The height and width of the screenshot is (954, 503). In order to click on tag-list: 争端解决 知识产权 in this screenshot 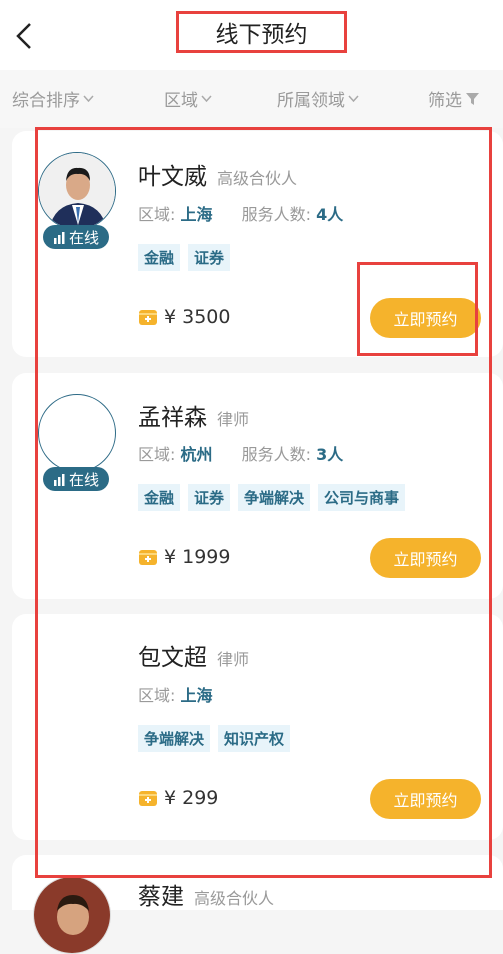, I will do `click(214, 738)`.